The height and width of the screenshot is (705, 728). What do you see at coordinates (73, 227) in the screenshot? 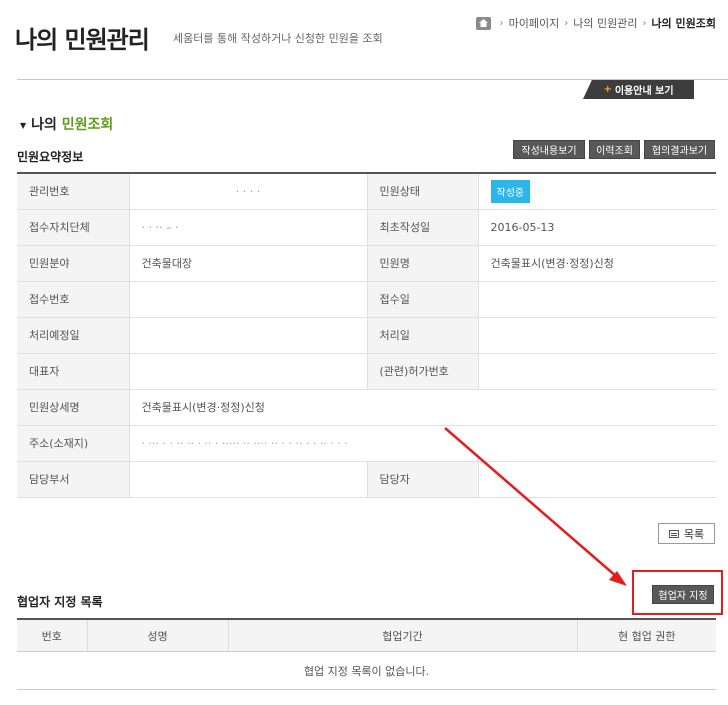
I see `receiving-authority-label: 접수자치단체` at bounding box center [73, 227].